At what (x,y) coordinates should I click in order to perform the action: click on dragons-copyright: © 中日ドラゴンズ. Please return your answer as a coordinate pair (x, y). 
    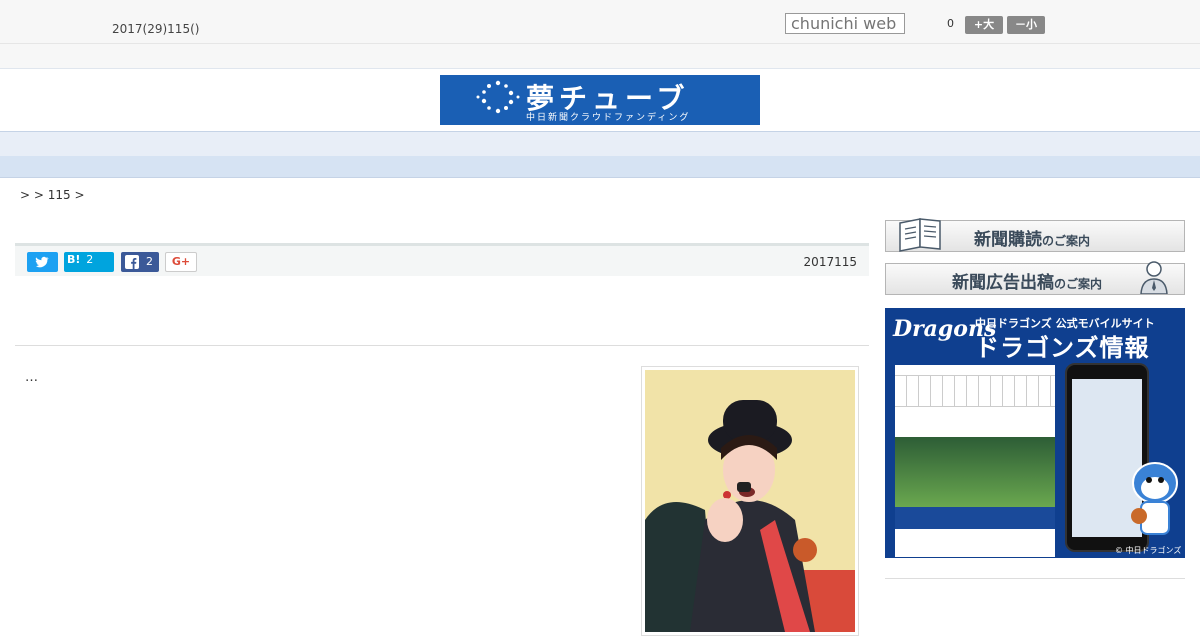
    Looking at the image, I should click on (1148, 550).